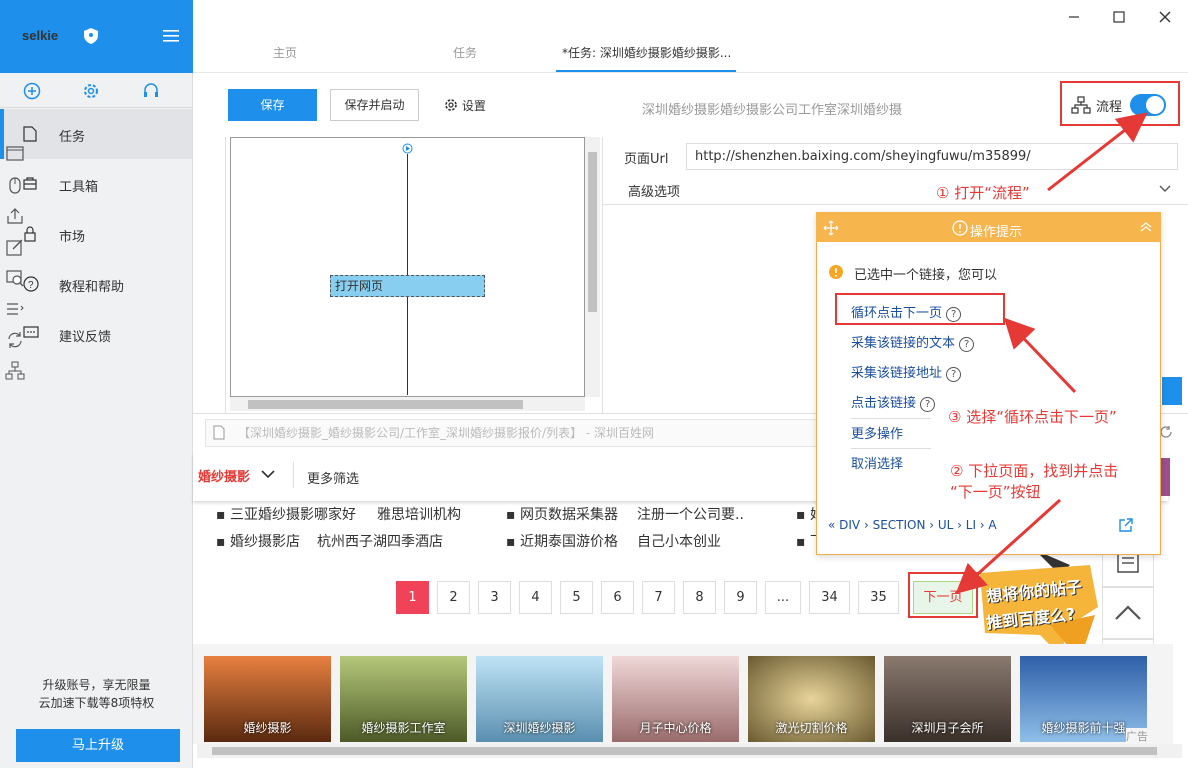  I want to click on page-button: 2, so click(453, 597).